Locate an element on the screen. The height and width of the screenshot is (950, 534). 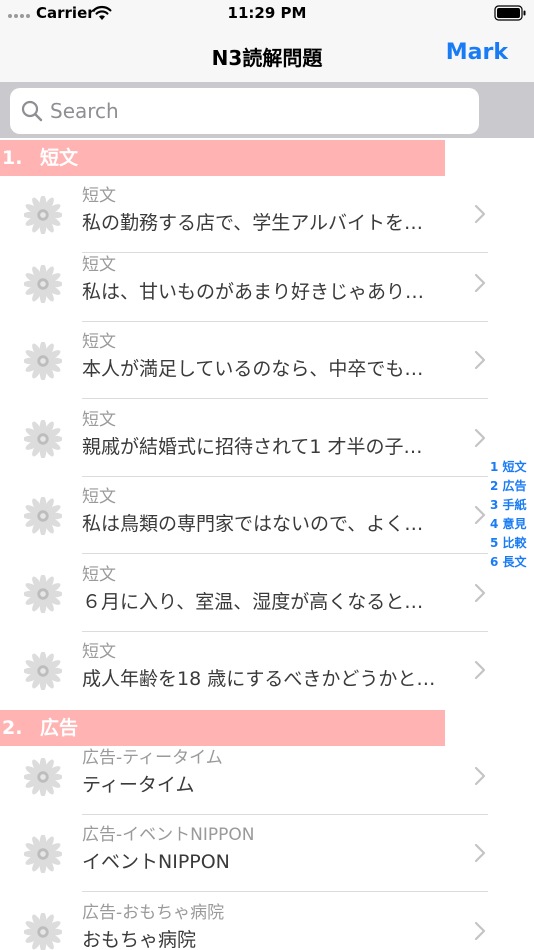
row-subtitle: 広告-ティータイム is located at coordinates (152, 758).